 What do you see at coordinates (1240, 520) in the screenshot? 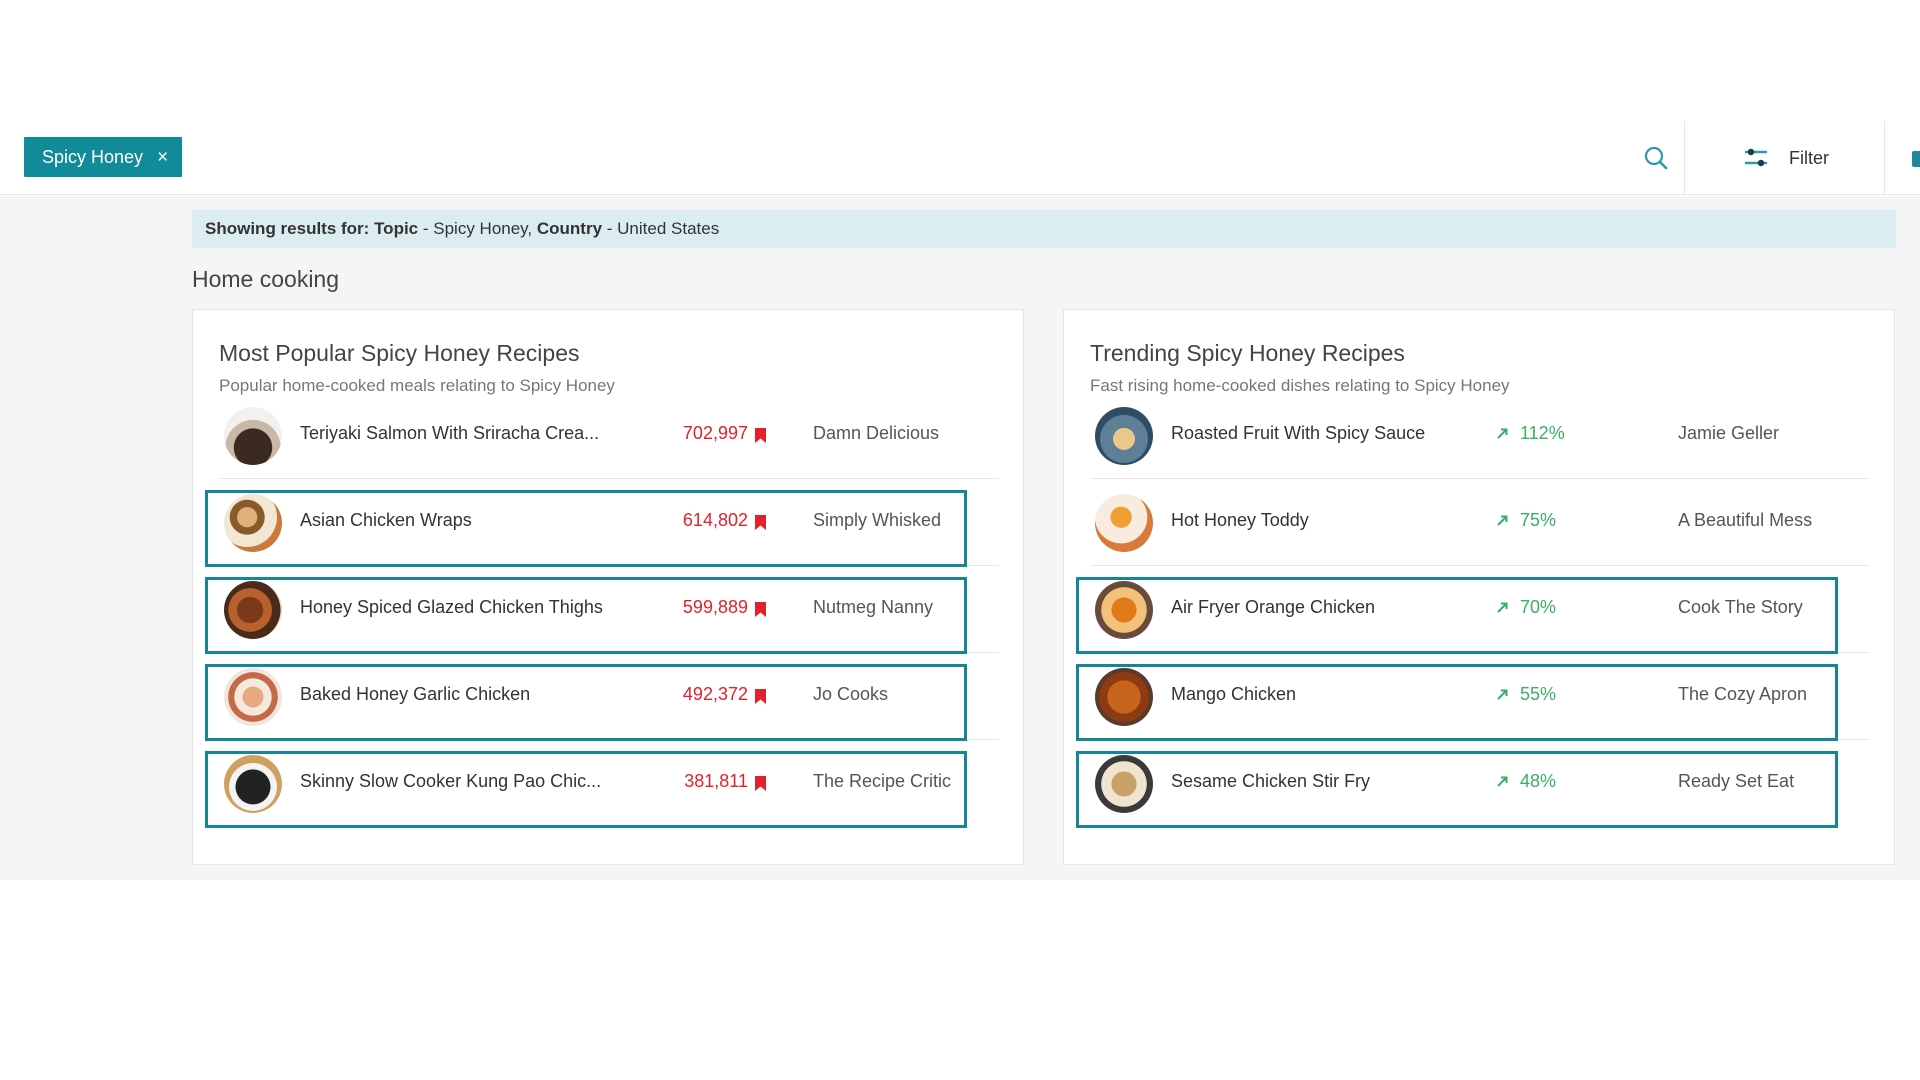
I see `recipe-title: Hot Honey Toddy` at bounding box center [1240, 520].